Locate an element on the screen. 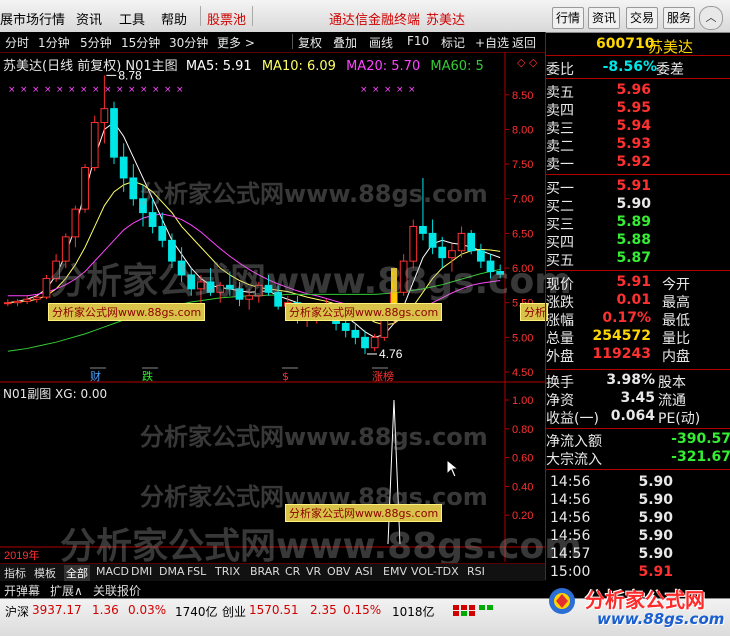 The image size is (730, 636). period-30min: 30分钟 is located at coordinates (188, 42).